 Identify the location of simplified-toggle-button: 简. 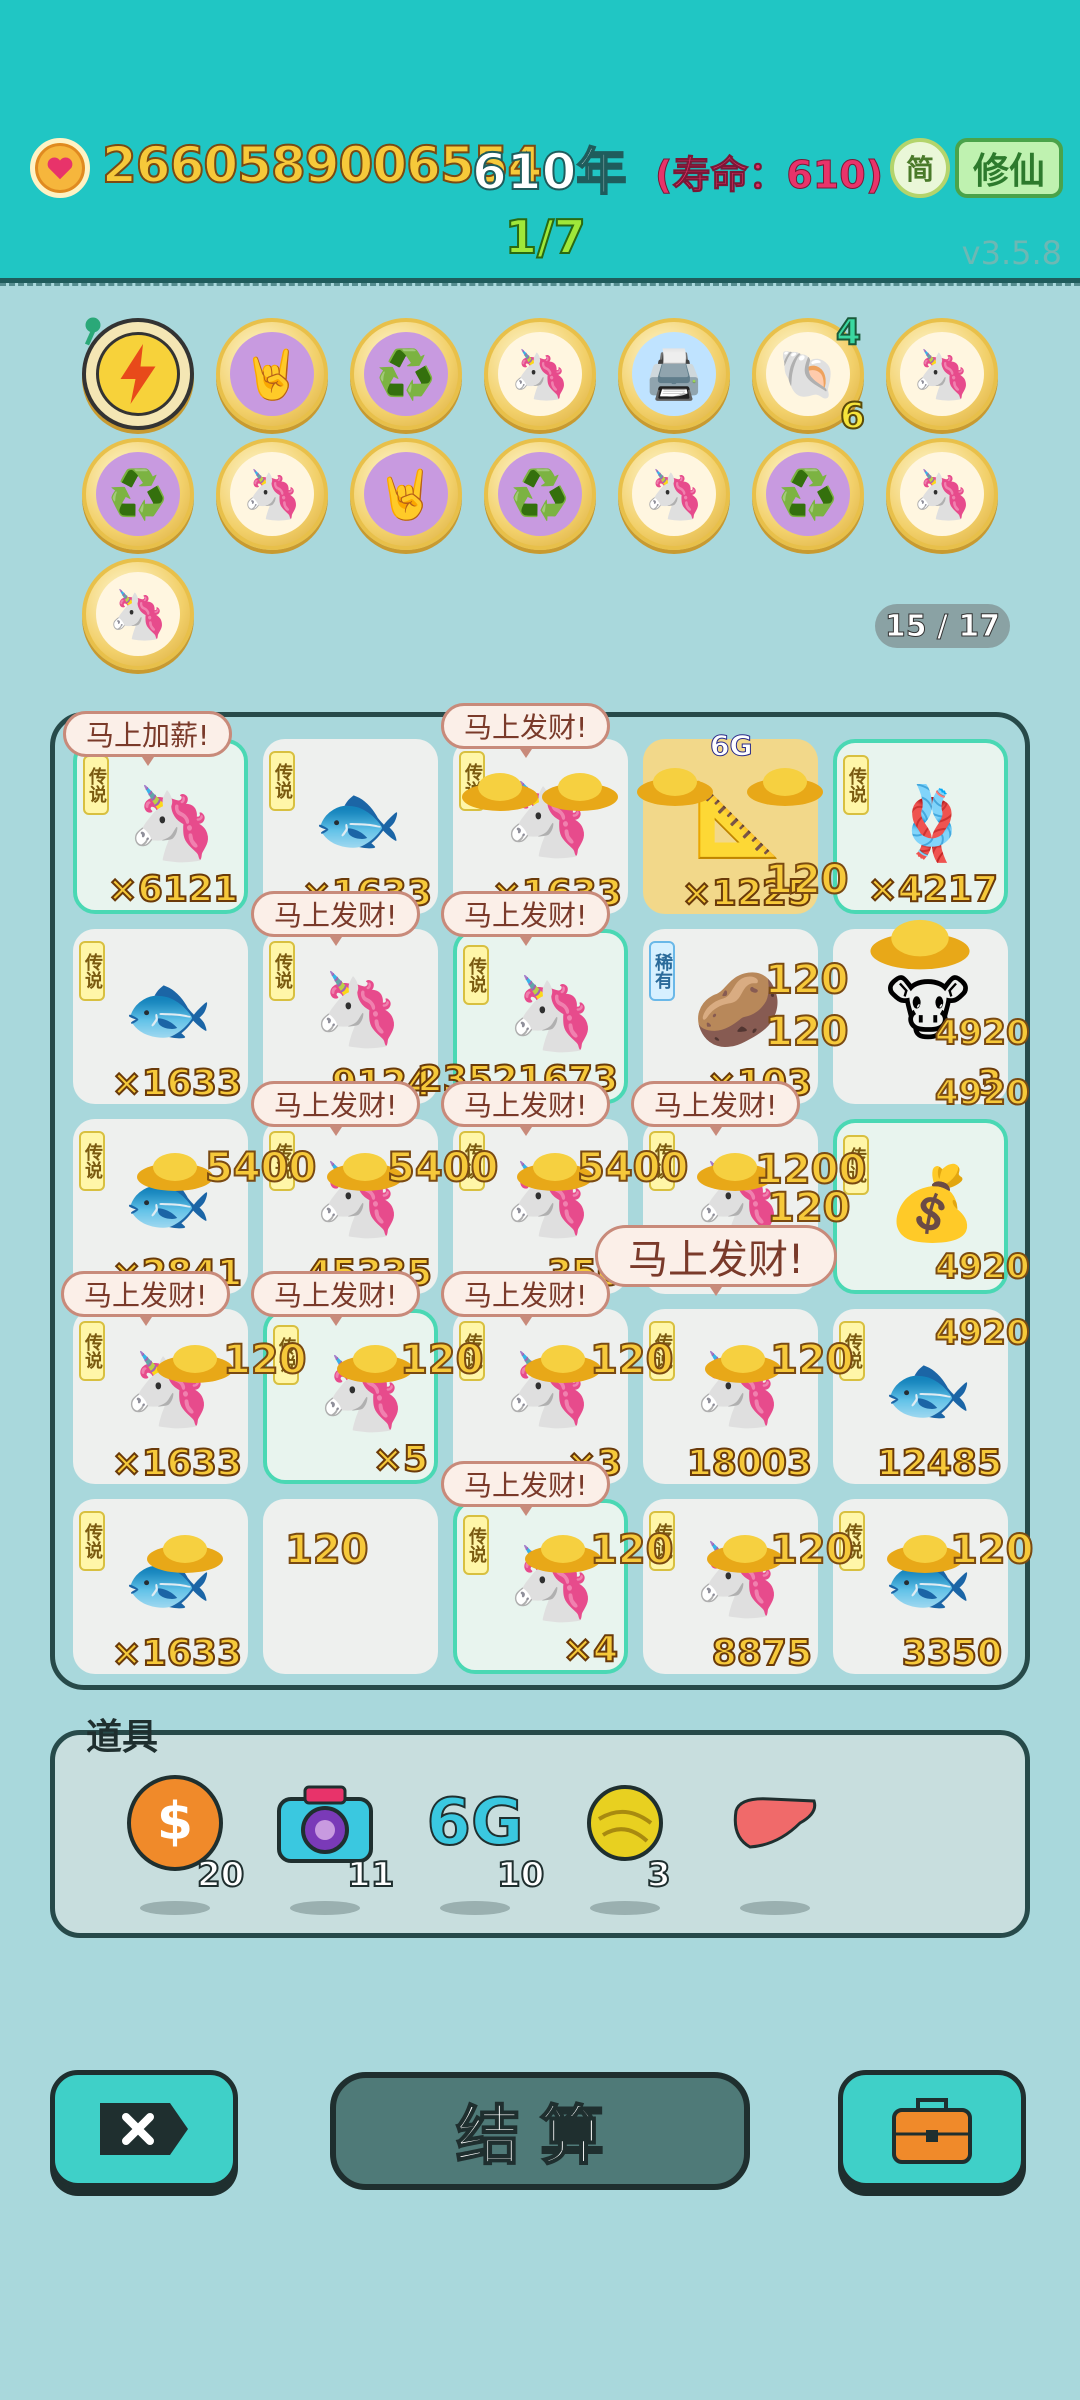
(920, 168).